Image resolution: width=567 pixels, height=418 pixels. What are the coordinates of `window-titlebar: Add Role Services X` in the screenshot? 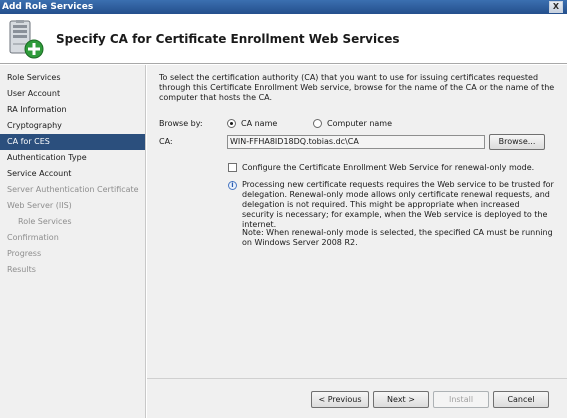 It's located at (283, 7).